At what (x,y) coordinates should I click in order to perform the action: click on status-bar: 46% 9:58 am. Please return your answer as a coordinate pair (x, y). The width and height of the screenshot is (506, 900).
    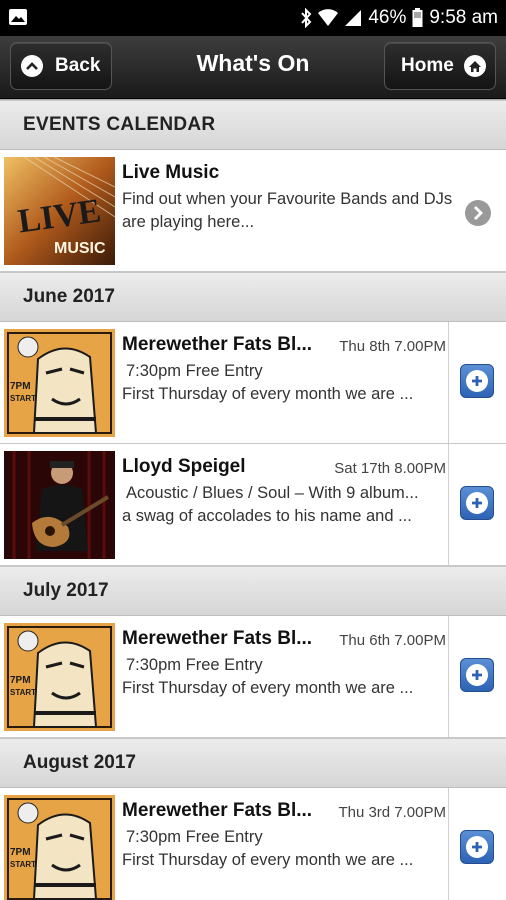
    Looking at the image, I should click on (253, 18).